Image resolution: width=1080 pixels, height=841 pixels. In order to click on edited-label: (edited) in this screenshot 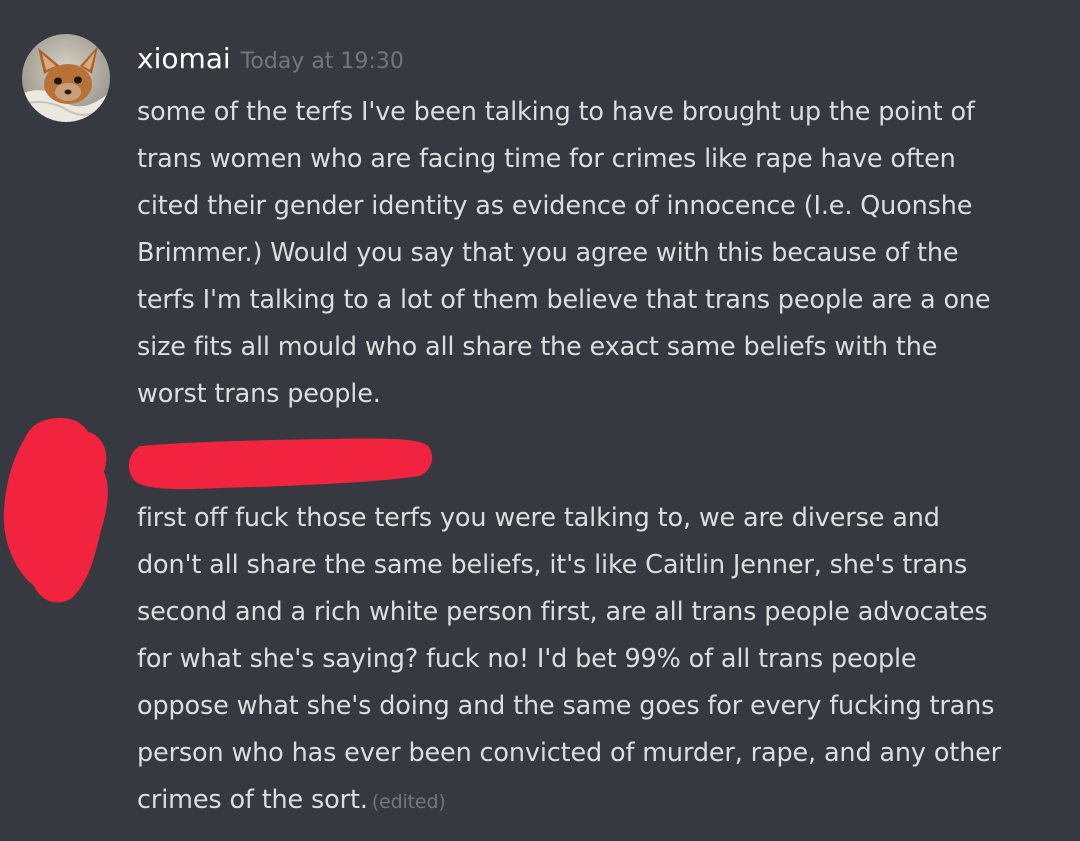, I will do `click(408, 802)`.